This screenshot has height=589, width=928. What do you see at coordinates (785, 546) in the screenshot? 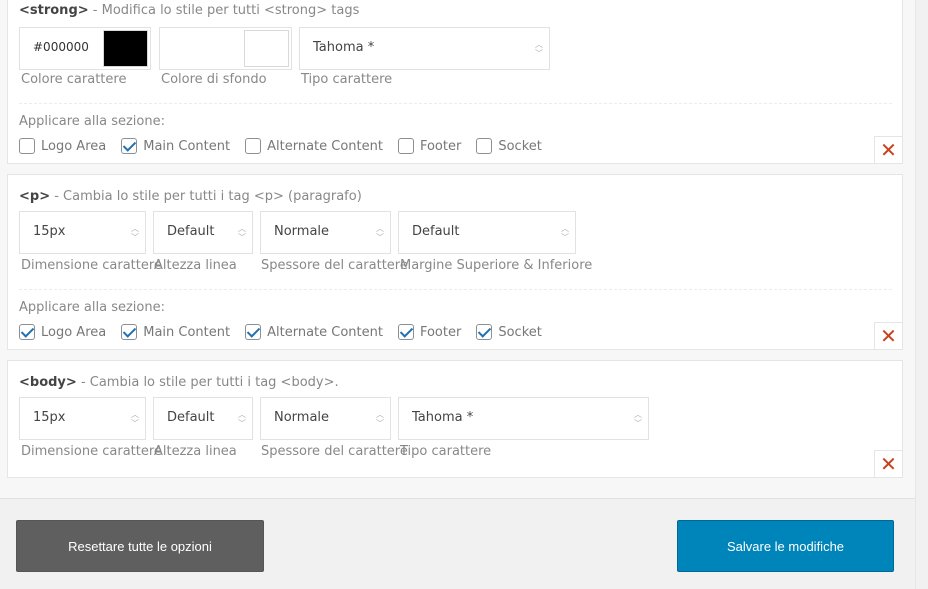
I see `save-changes-button: Salvare le modifiche` at bounding box center [785, 546].